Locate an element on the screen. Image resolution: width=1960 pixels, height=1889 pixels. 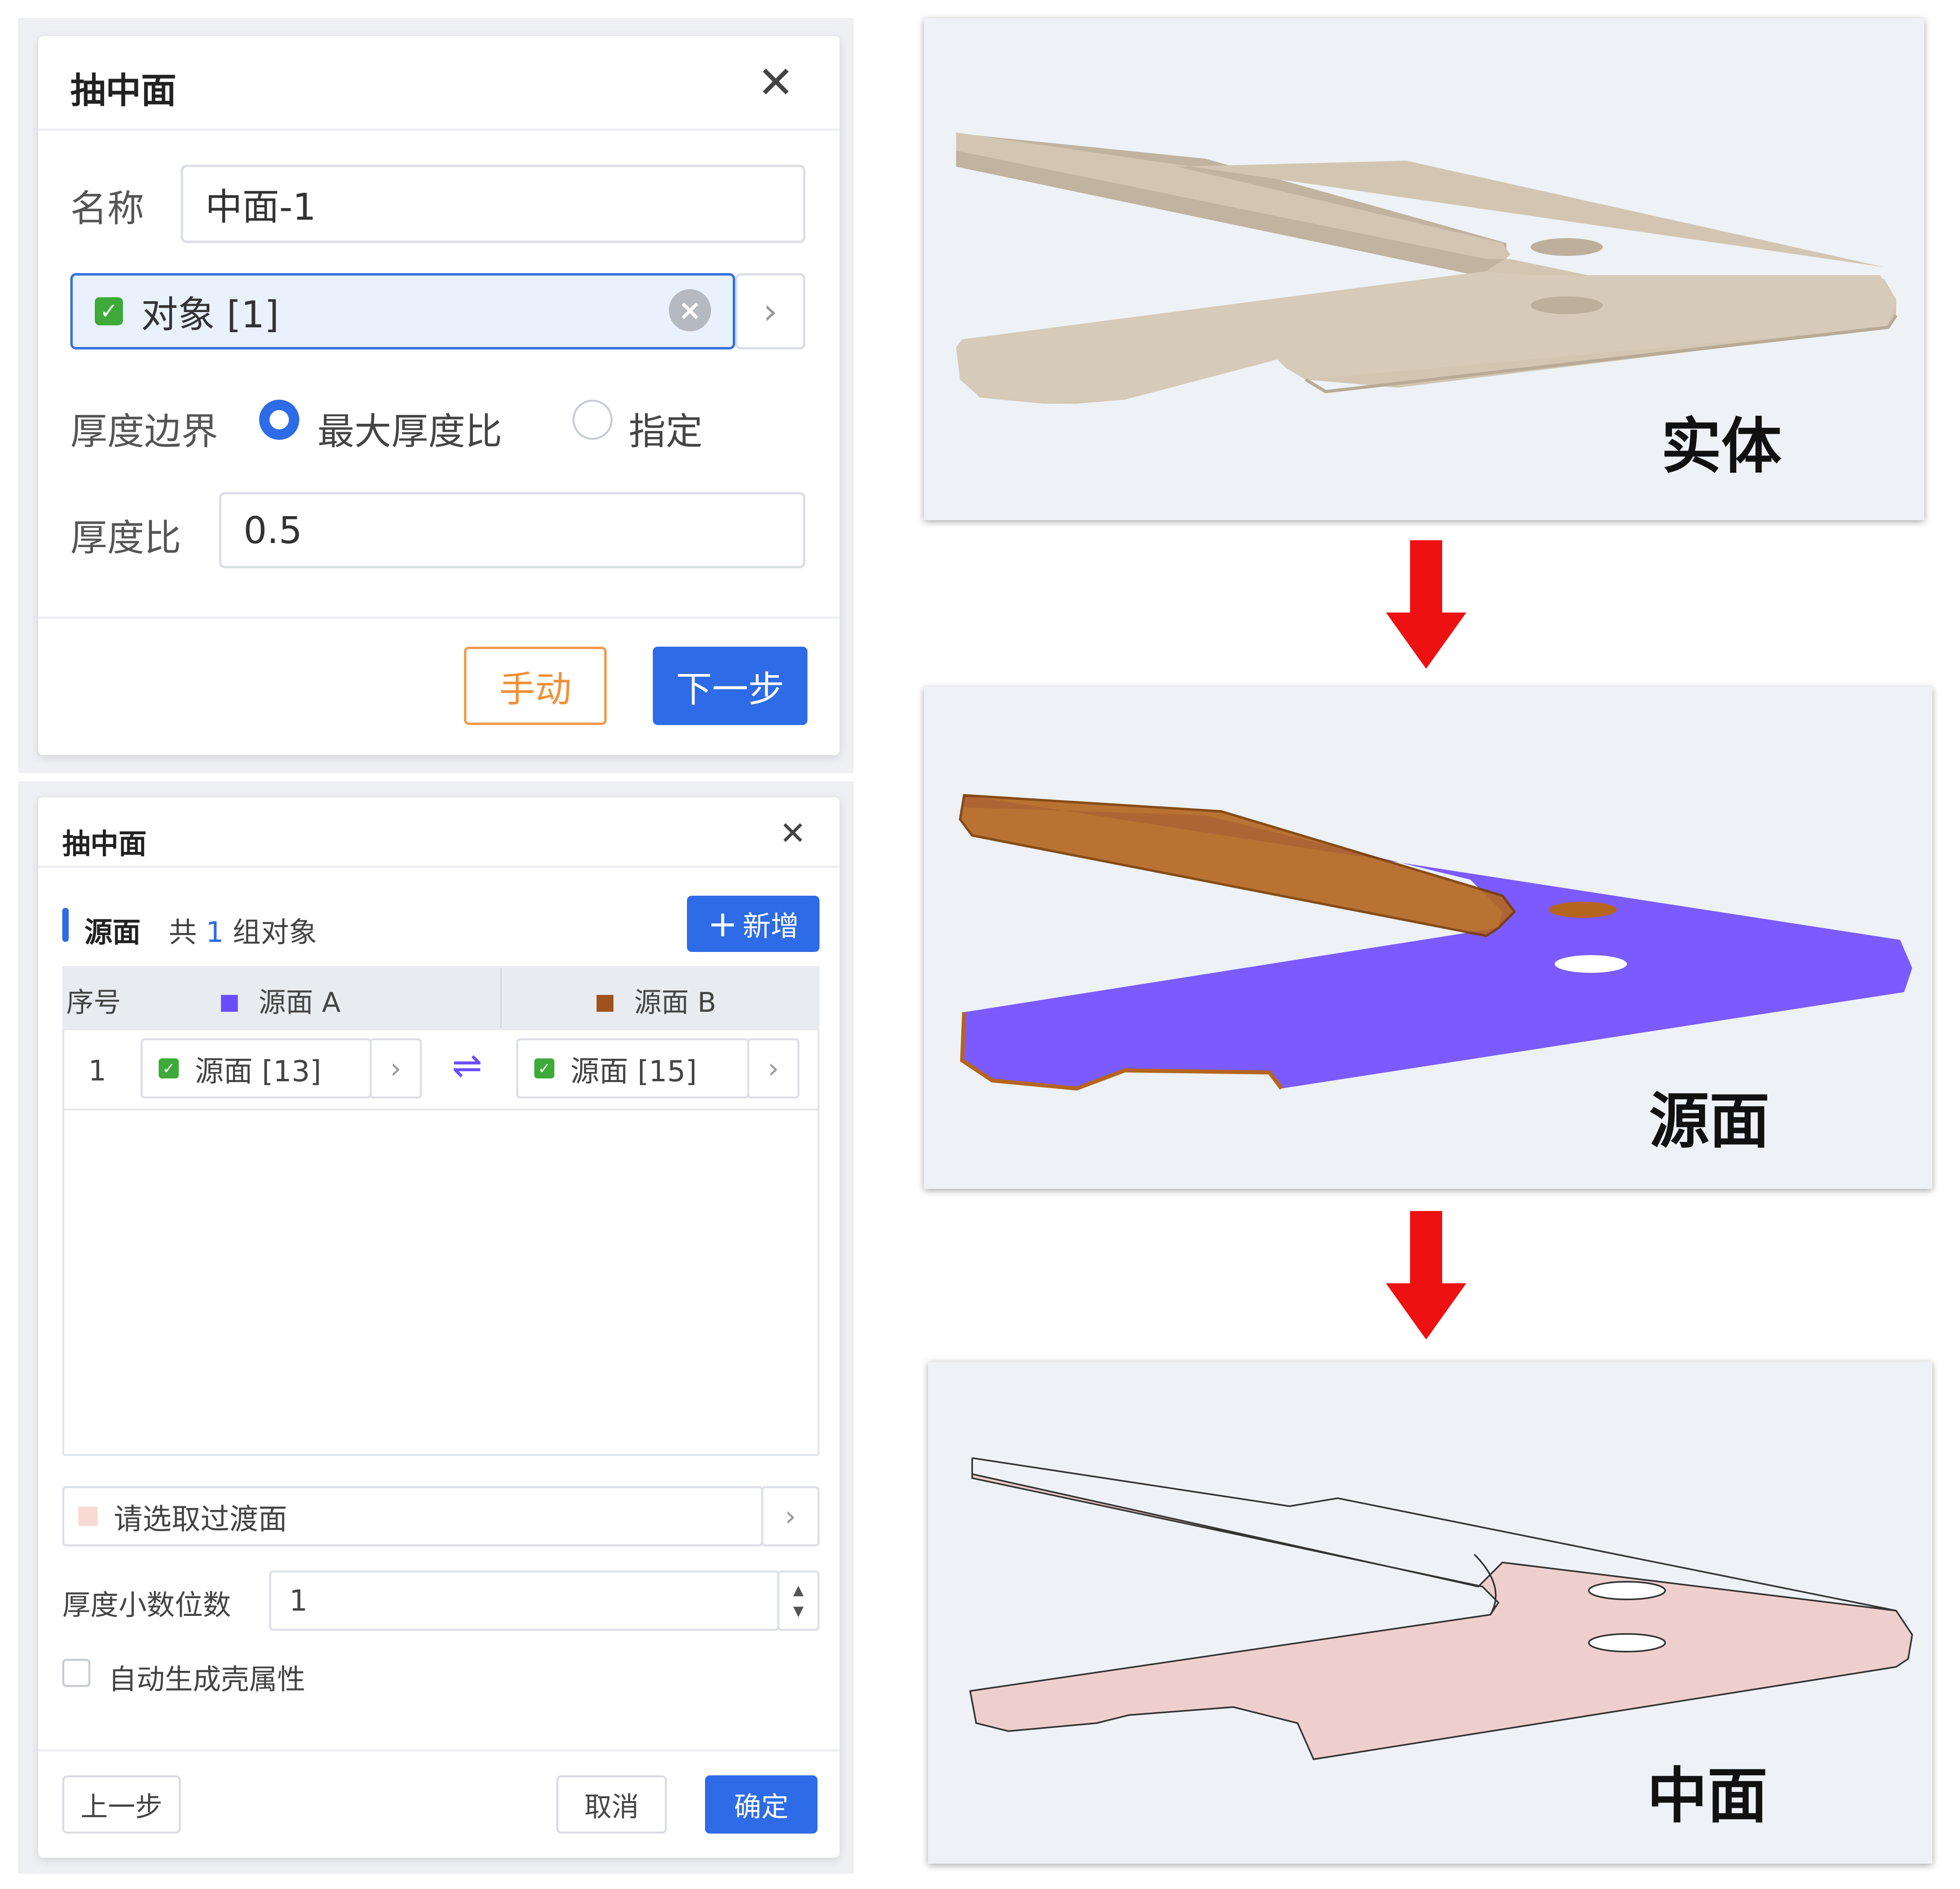
name-input: 中面-1 is located at coordinates (493, 204).